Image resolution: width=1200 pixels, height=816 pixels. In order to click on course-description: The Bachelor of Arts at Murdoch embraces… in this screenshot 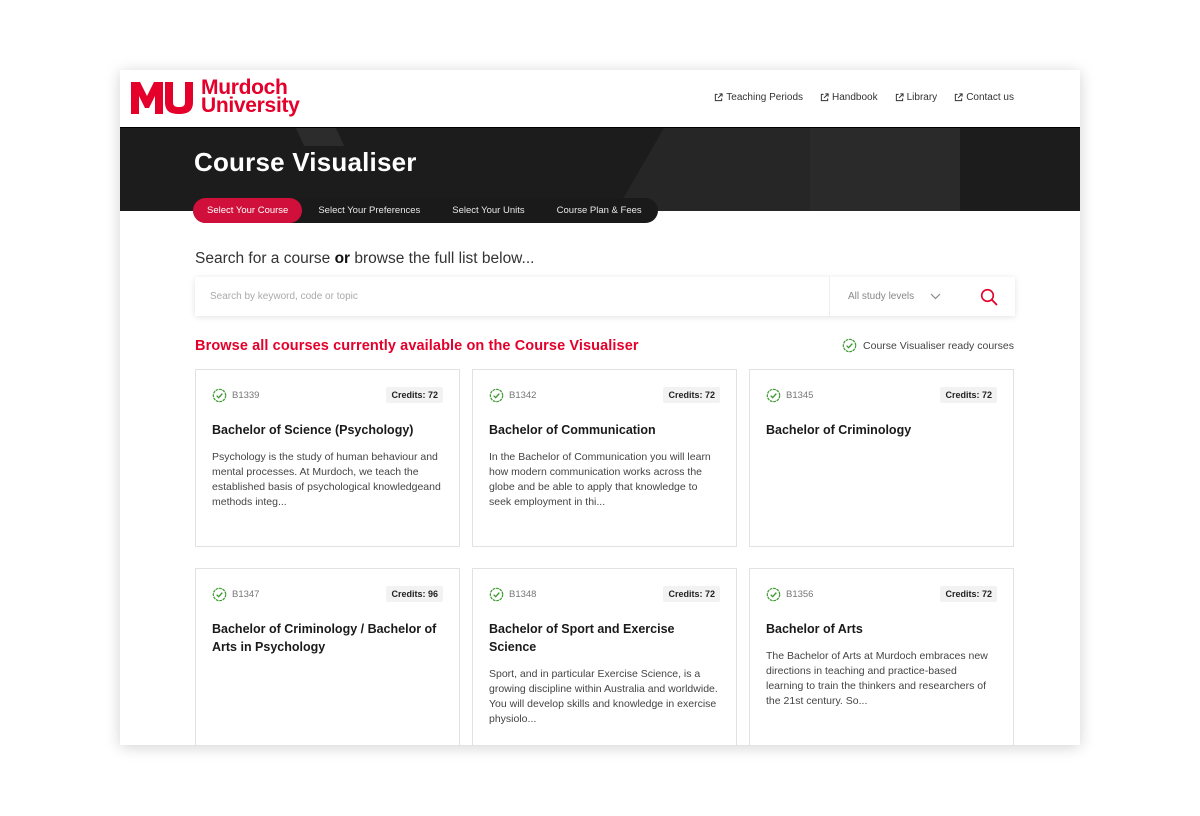, I will do `click(877, 678)`.